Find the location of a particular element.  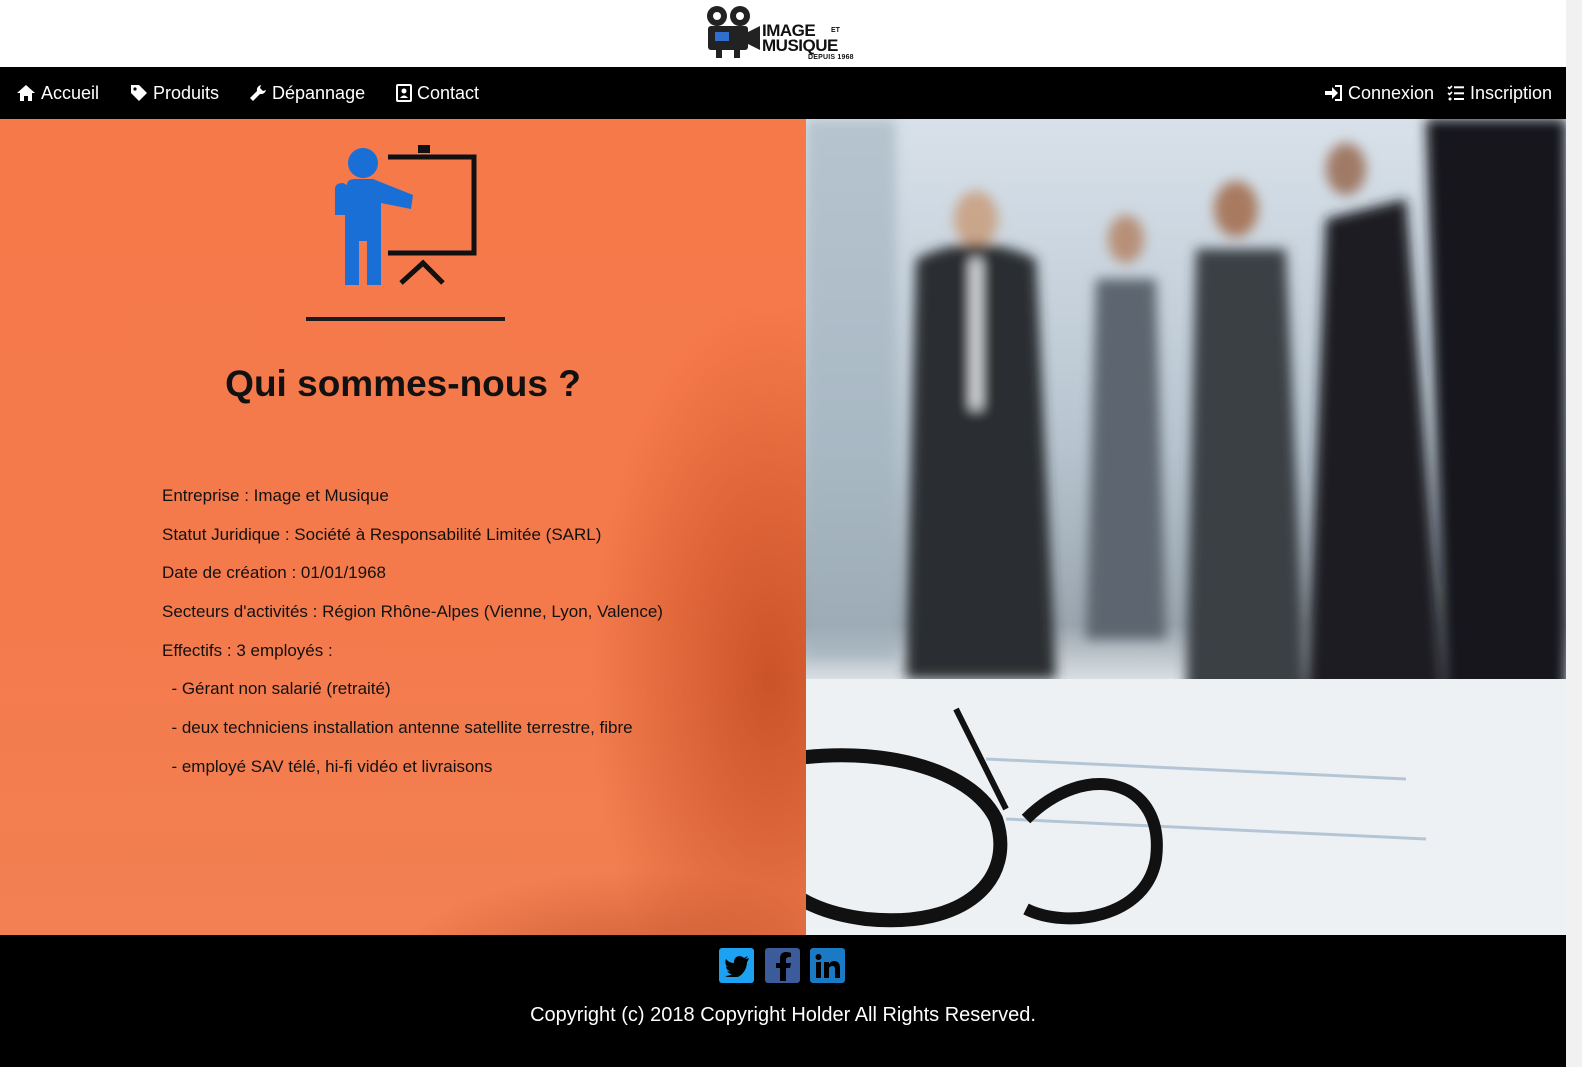

nav-produits: Produits is located at coordinates (174, 93).